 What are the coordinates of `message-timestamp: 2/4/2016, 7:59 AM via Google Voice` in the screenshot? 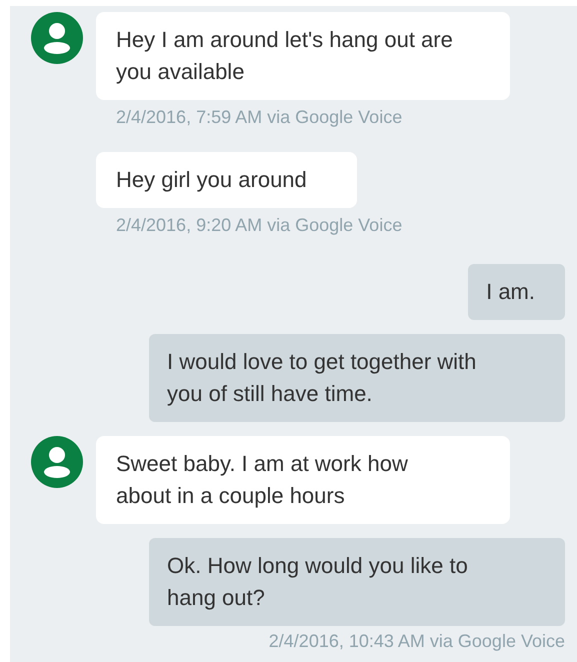 It's located at (258, 117).